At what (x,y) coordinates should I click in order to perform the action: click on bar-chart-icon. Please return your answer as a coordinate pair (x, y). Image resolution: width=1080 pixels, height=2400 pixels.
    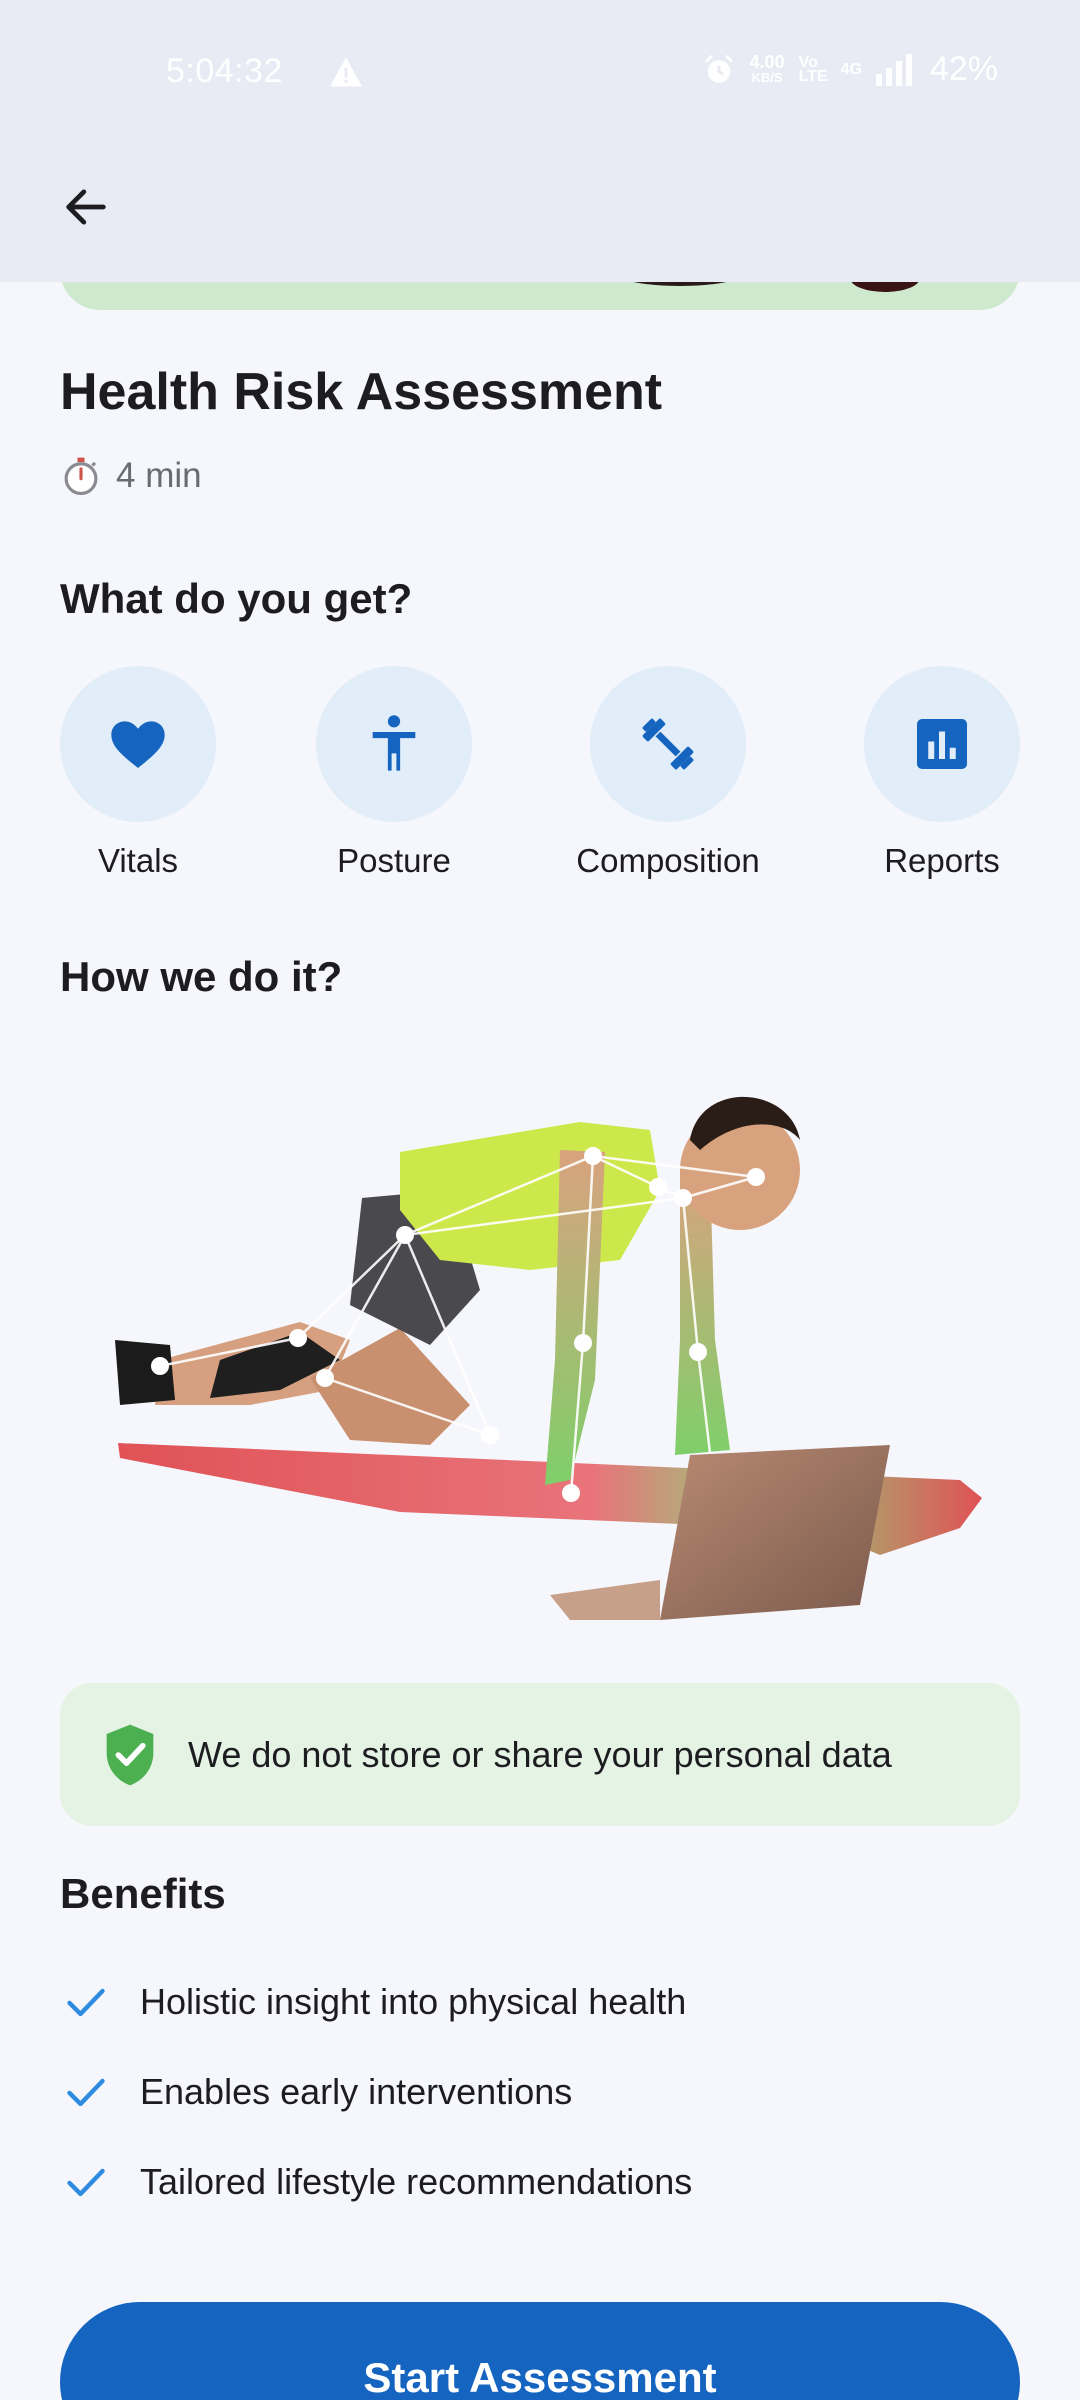
    Looking at the image, I should click on (942, 744).